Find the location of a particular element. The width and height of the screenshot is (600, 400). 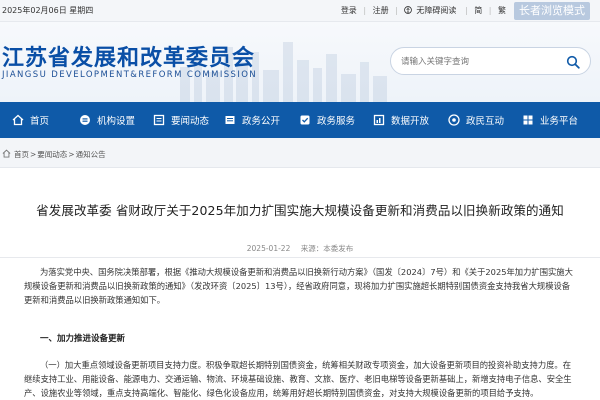

nav-item-data: 数据开放 is located at coordinates (401, 120).